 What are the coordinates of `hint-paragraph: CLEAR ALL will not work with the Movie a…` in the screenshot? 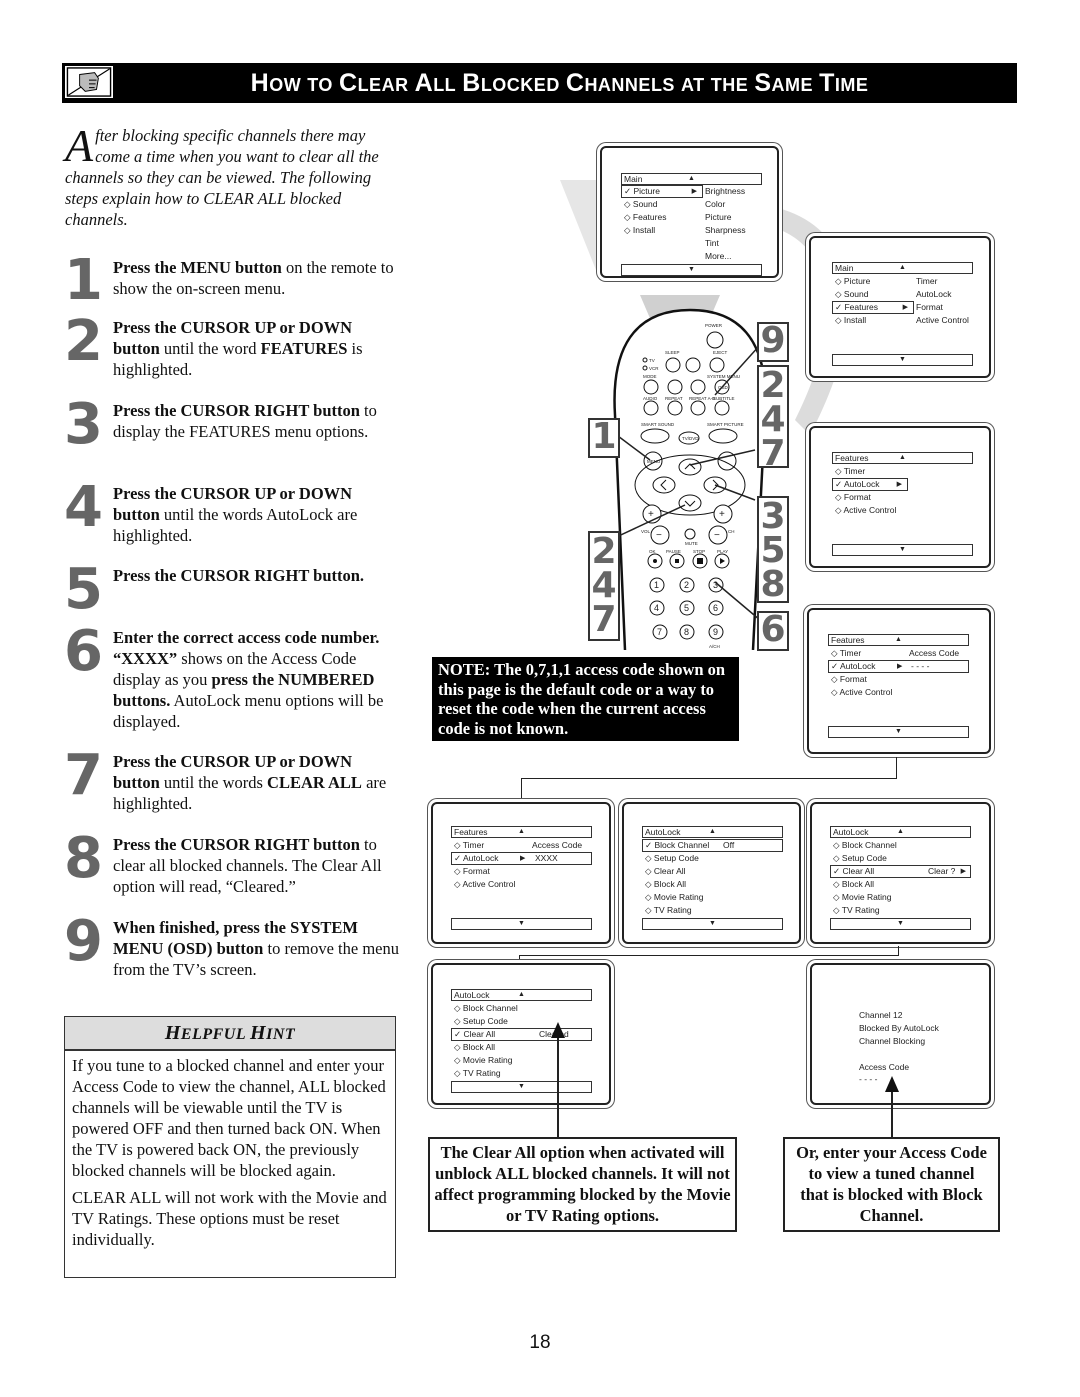 It's located at (229, 1218).